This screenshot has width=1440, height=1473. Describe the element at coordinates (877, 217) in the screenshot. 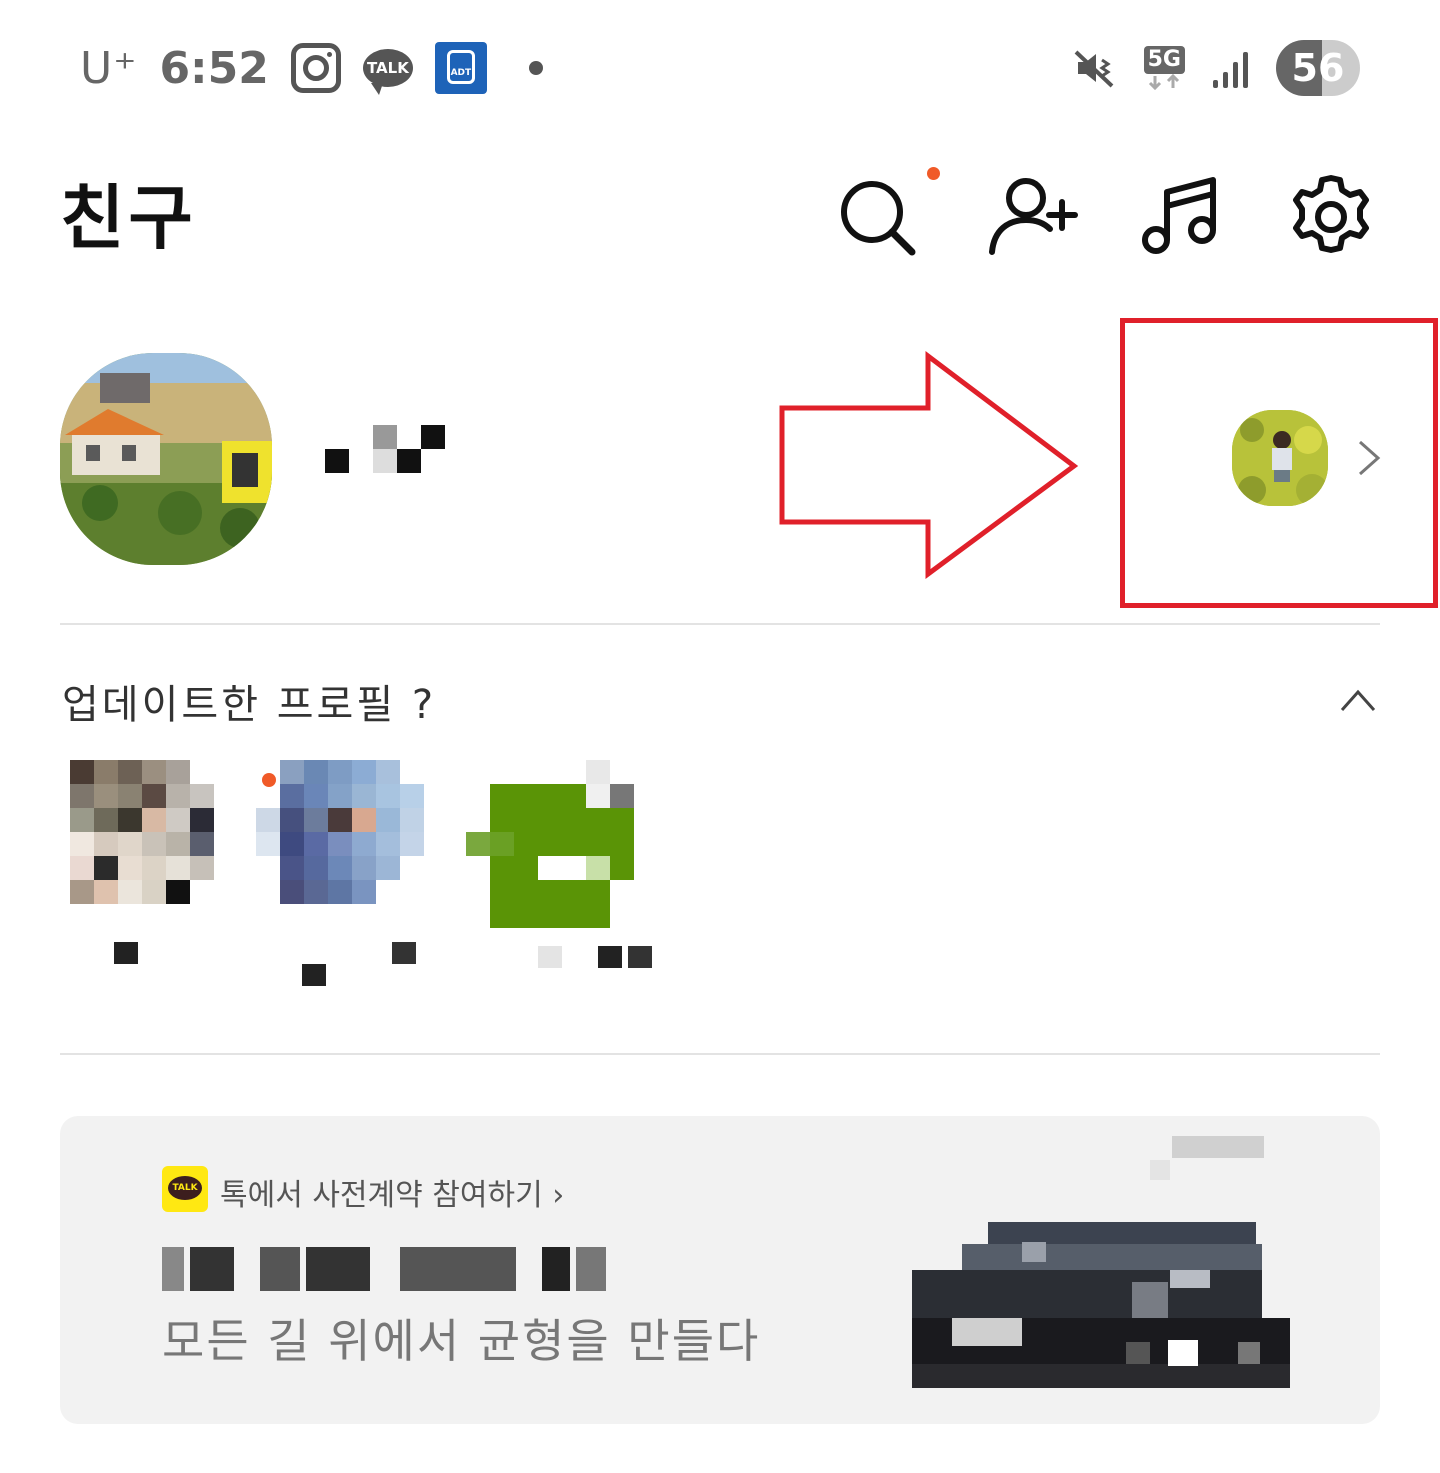

I see `search-icon` at that location.